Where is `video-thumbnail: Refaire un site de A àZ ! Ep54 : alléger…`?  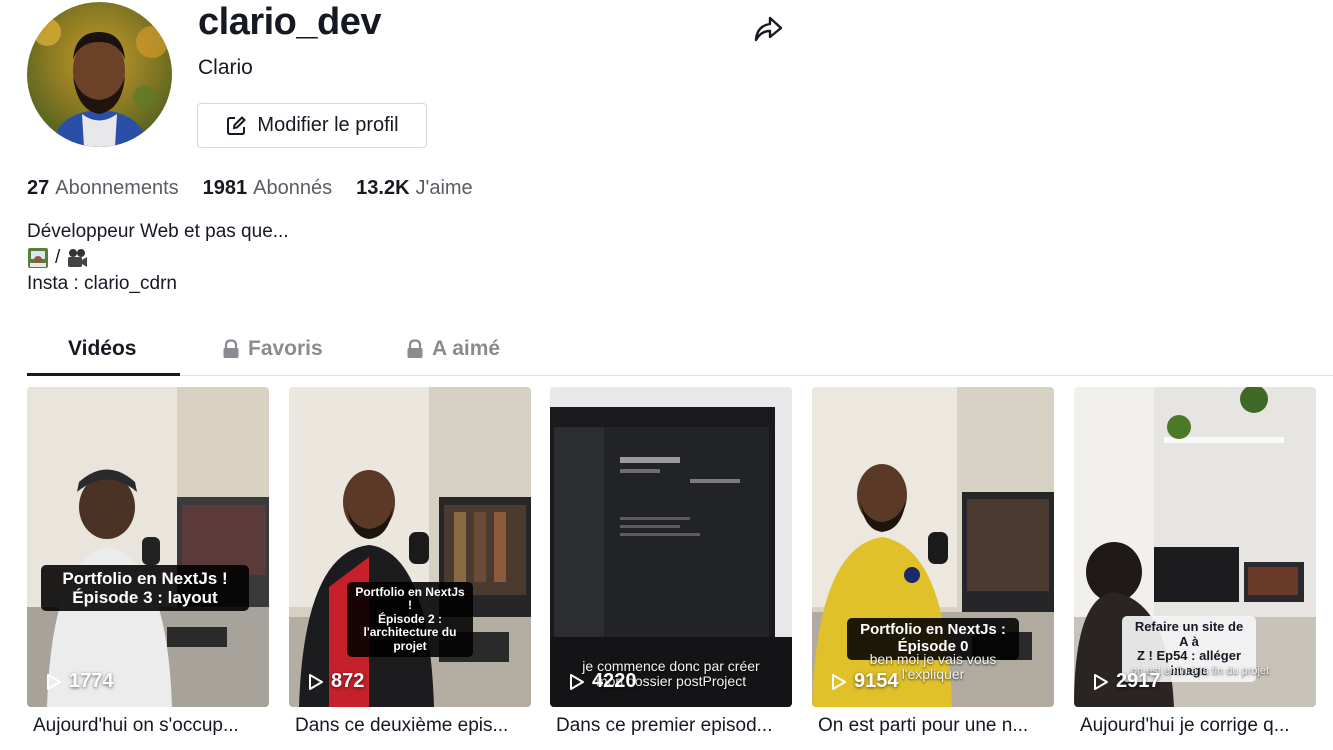 video-thumbnail: Refaire un site de A àZ ! Ep54 : alléger… is located at coordinates (1195, 547).